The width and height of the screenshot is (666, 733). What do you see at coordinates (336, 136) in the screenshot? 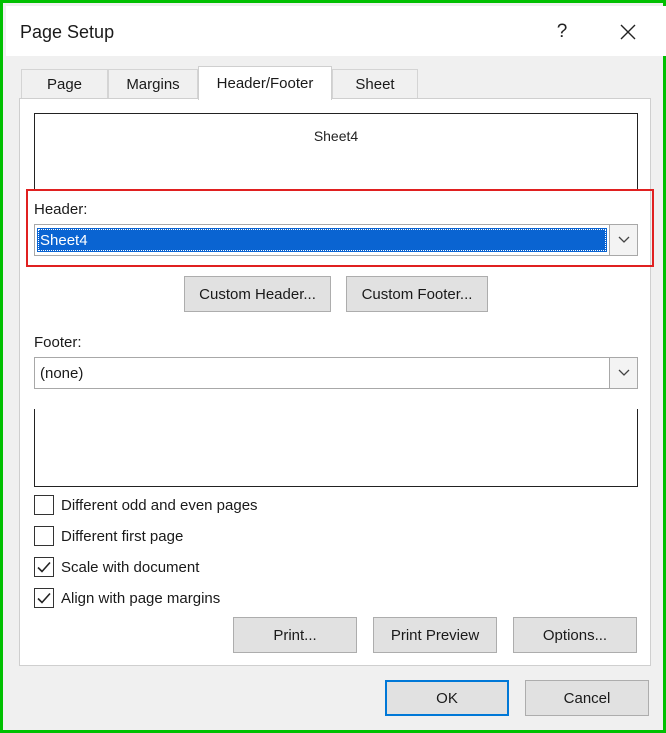
I see `header-preview-text: Sheet4` at bounding box center [336, 136].